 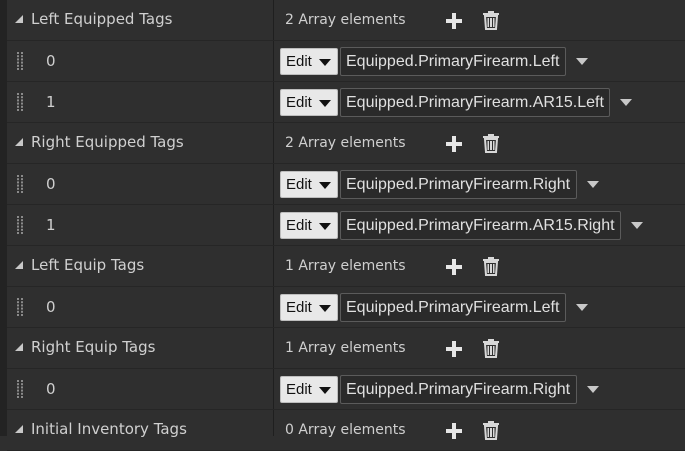 I want to click on gameplay-tag-field: Equipped.PrimaryFirearm.AR15.Right, so click(x=480, y=225).